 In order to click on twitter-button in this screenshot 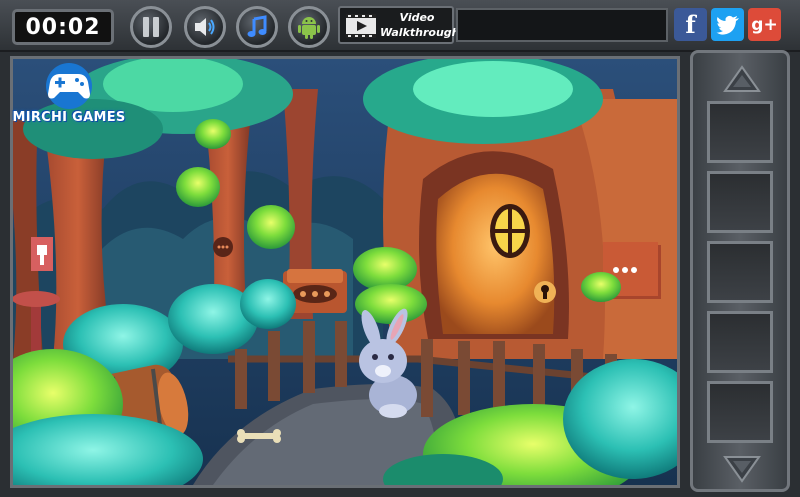, I will do `click(727, 24)`.